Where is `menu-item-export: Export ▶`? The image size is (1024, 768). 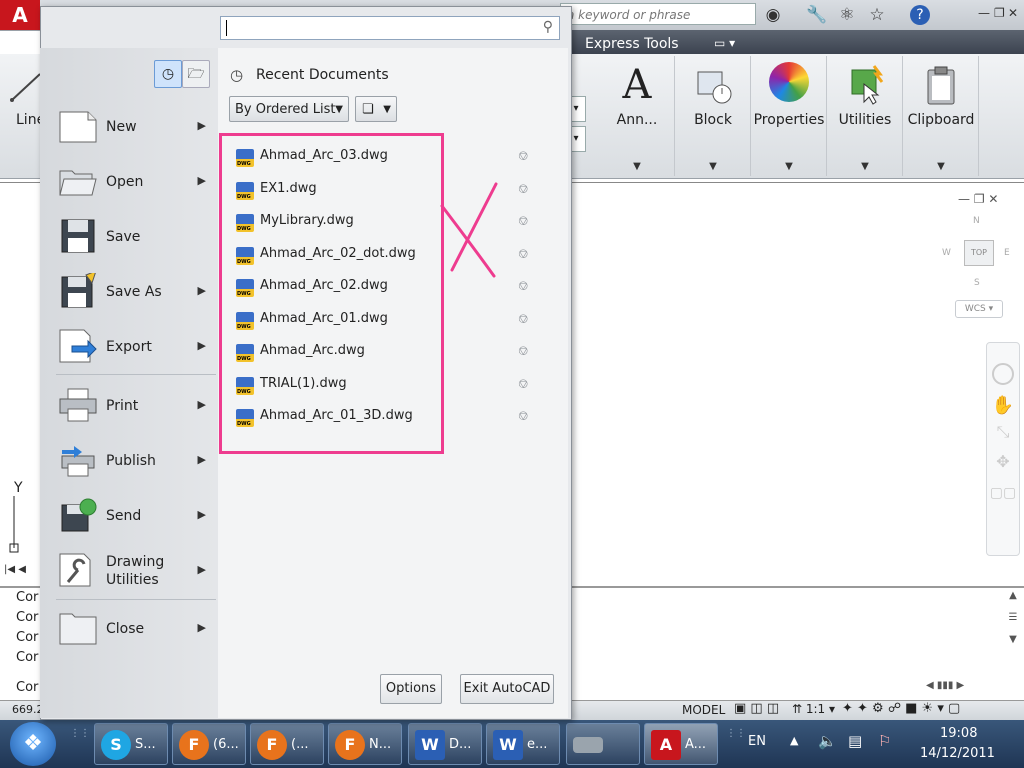
menu-item-export: Export ▶ is located at coordinates (136, 347).